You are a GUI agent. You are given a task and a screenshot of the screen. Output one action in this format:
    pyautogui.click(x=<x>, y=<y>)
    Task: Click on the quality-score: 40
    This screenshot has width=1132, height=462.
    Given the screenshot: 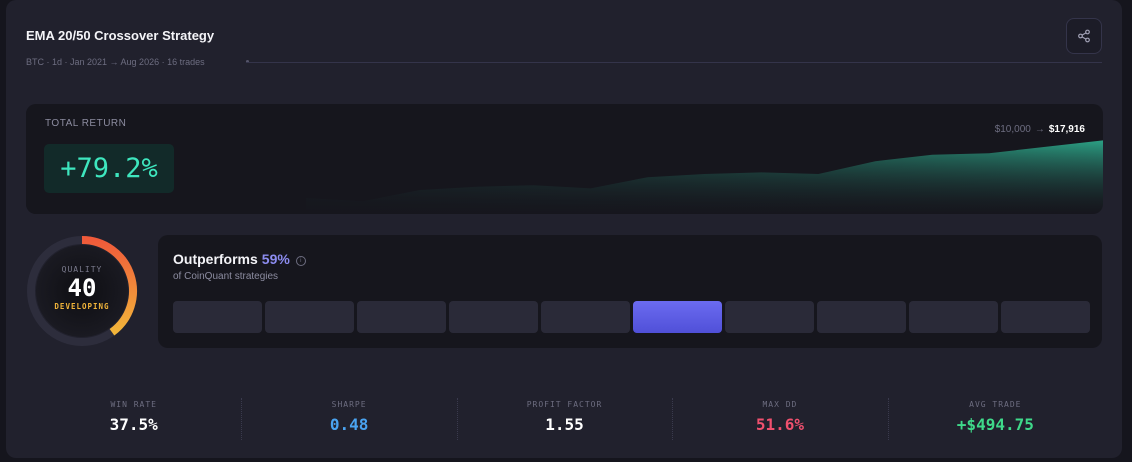 What is the action you would take?
    pyautogui.click(x=82, y=288)
    